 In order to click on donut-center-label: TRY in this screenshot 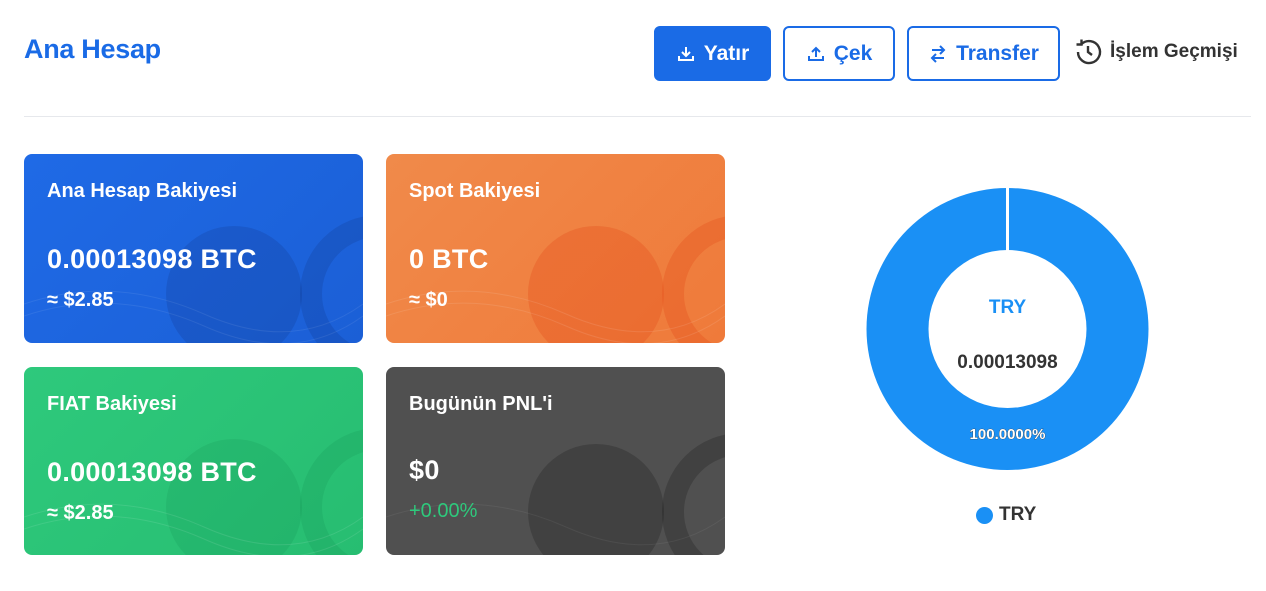, I will do `click(1008, 307)`.